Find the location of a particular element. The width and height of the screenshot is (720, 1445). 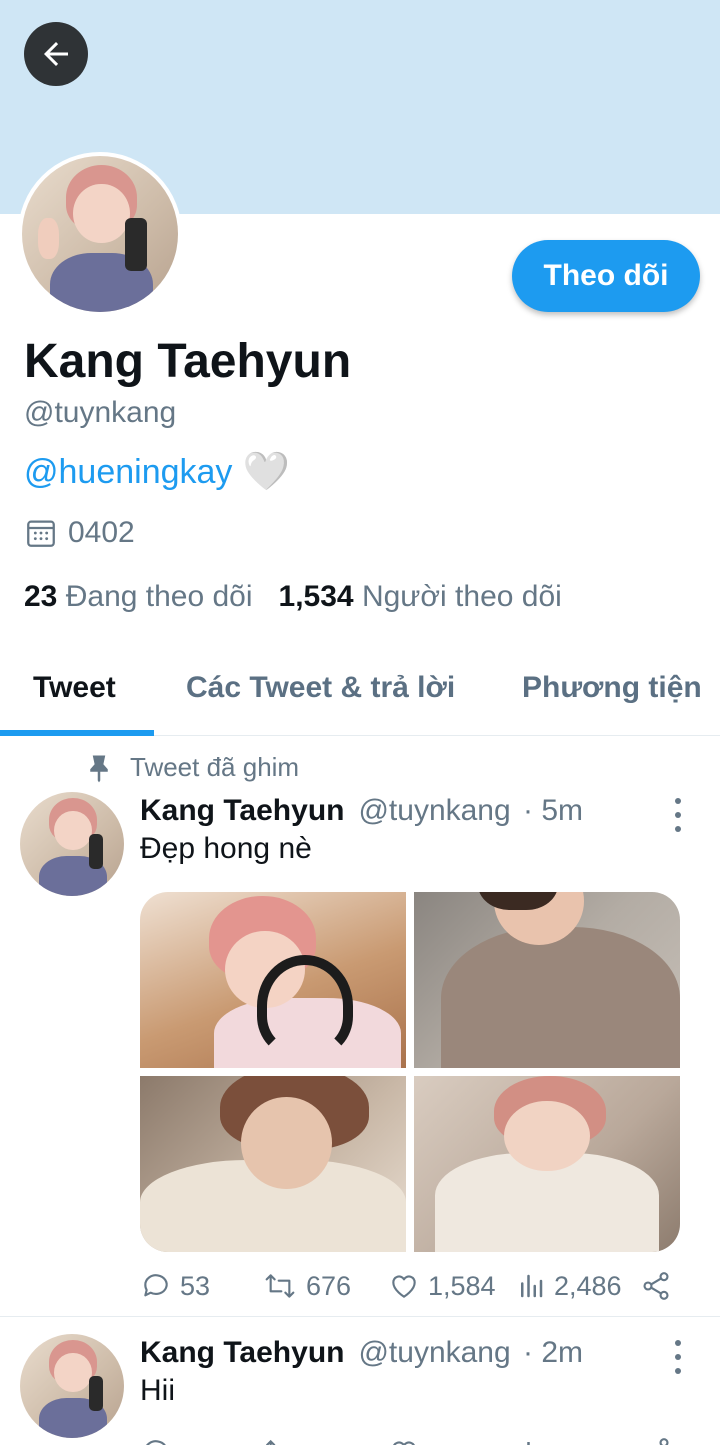

back-button is located at coordinates (56, 54).